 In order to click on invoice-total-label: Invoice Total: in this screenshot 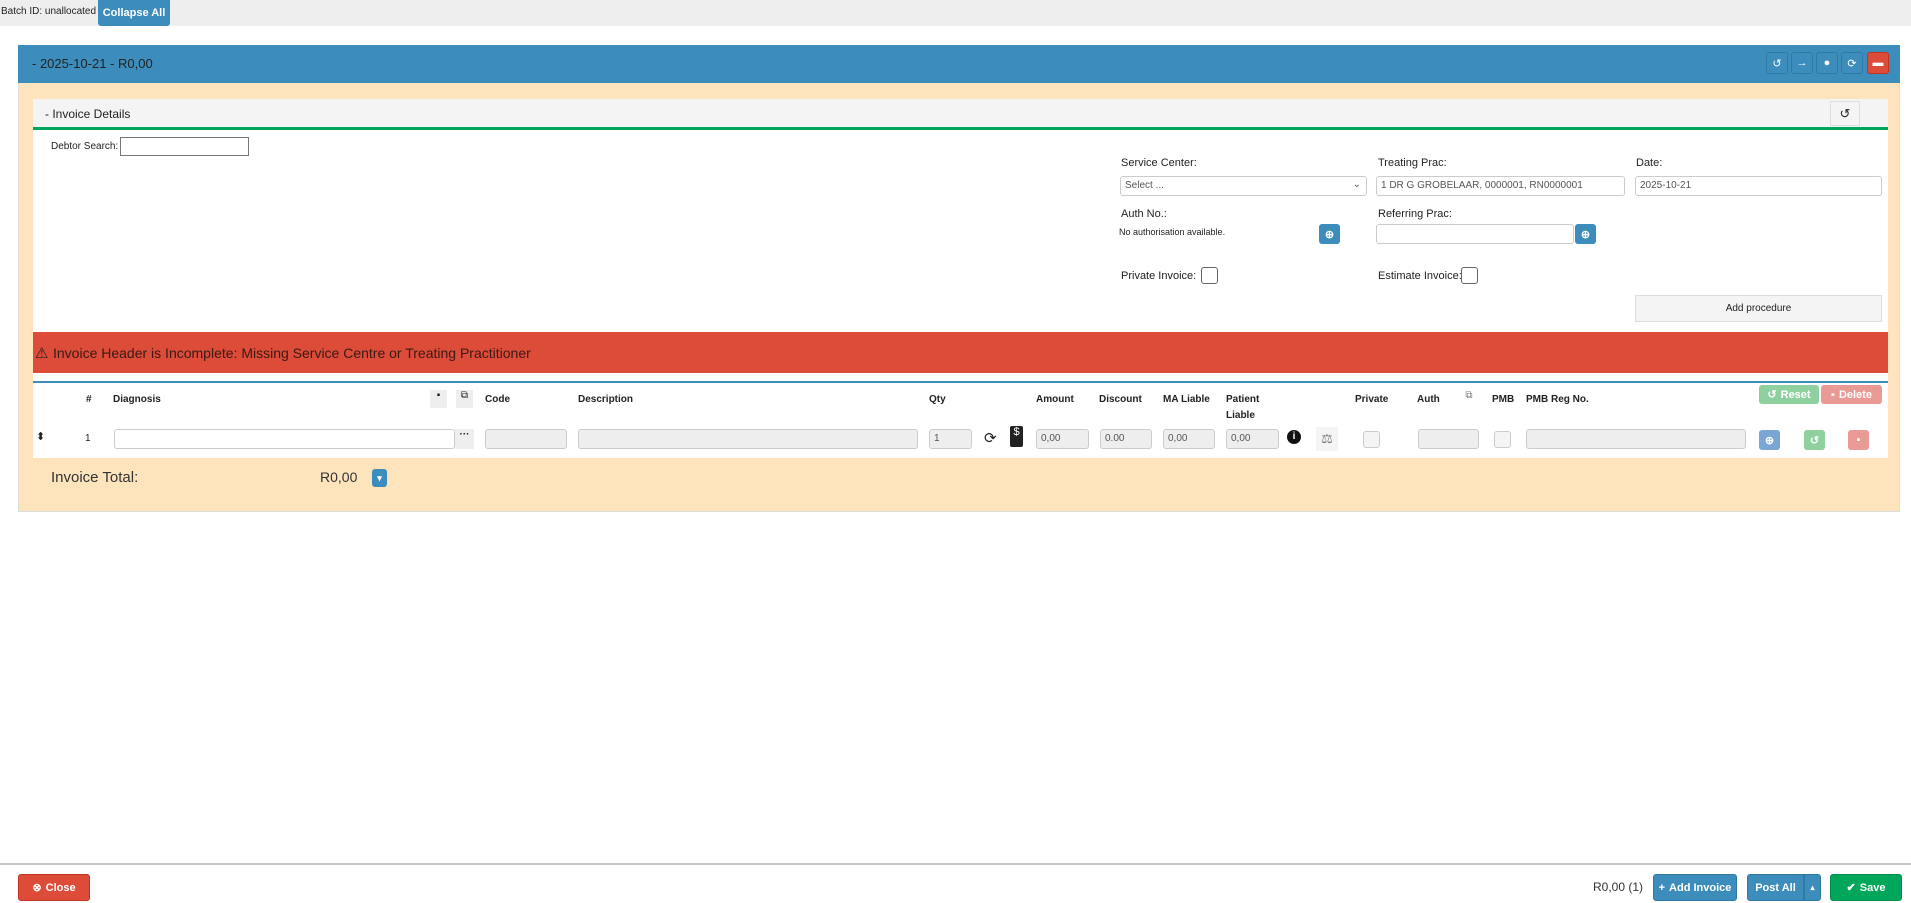, I will do `click(95, 477)`.